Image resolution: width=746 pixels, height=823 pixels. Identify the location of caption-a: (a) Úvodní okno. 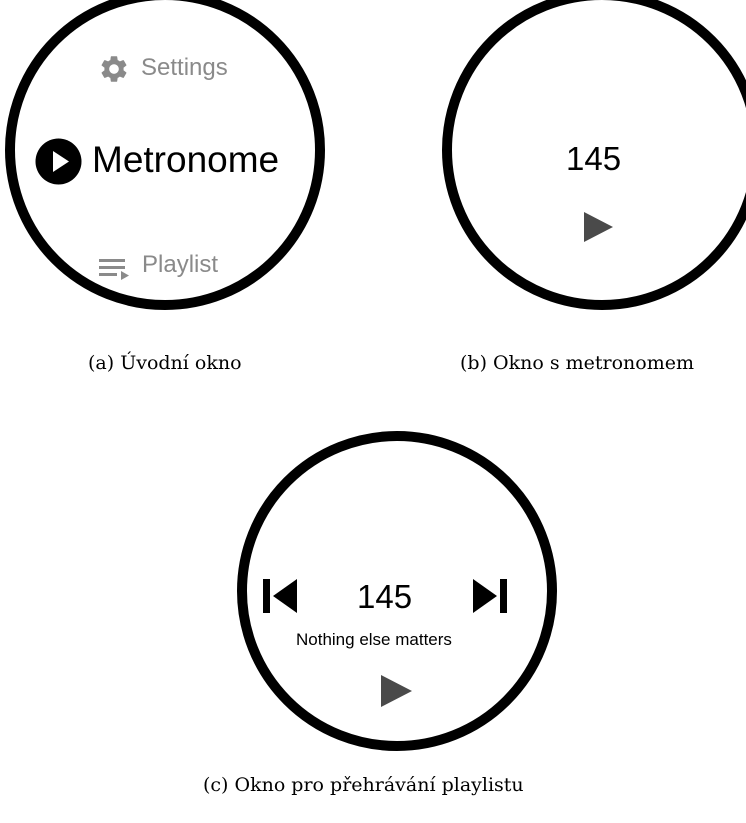
(165, 363).